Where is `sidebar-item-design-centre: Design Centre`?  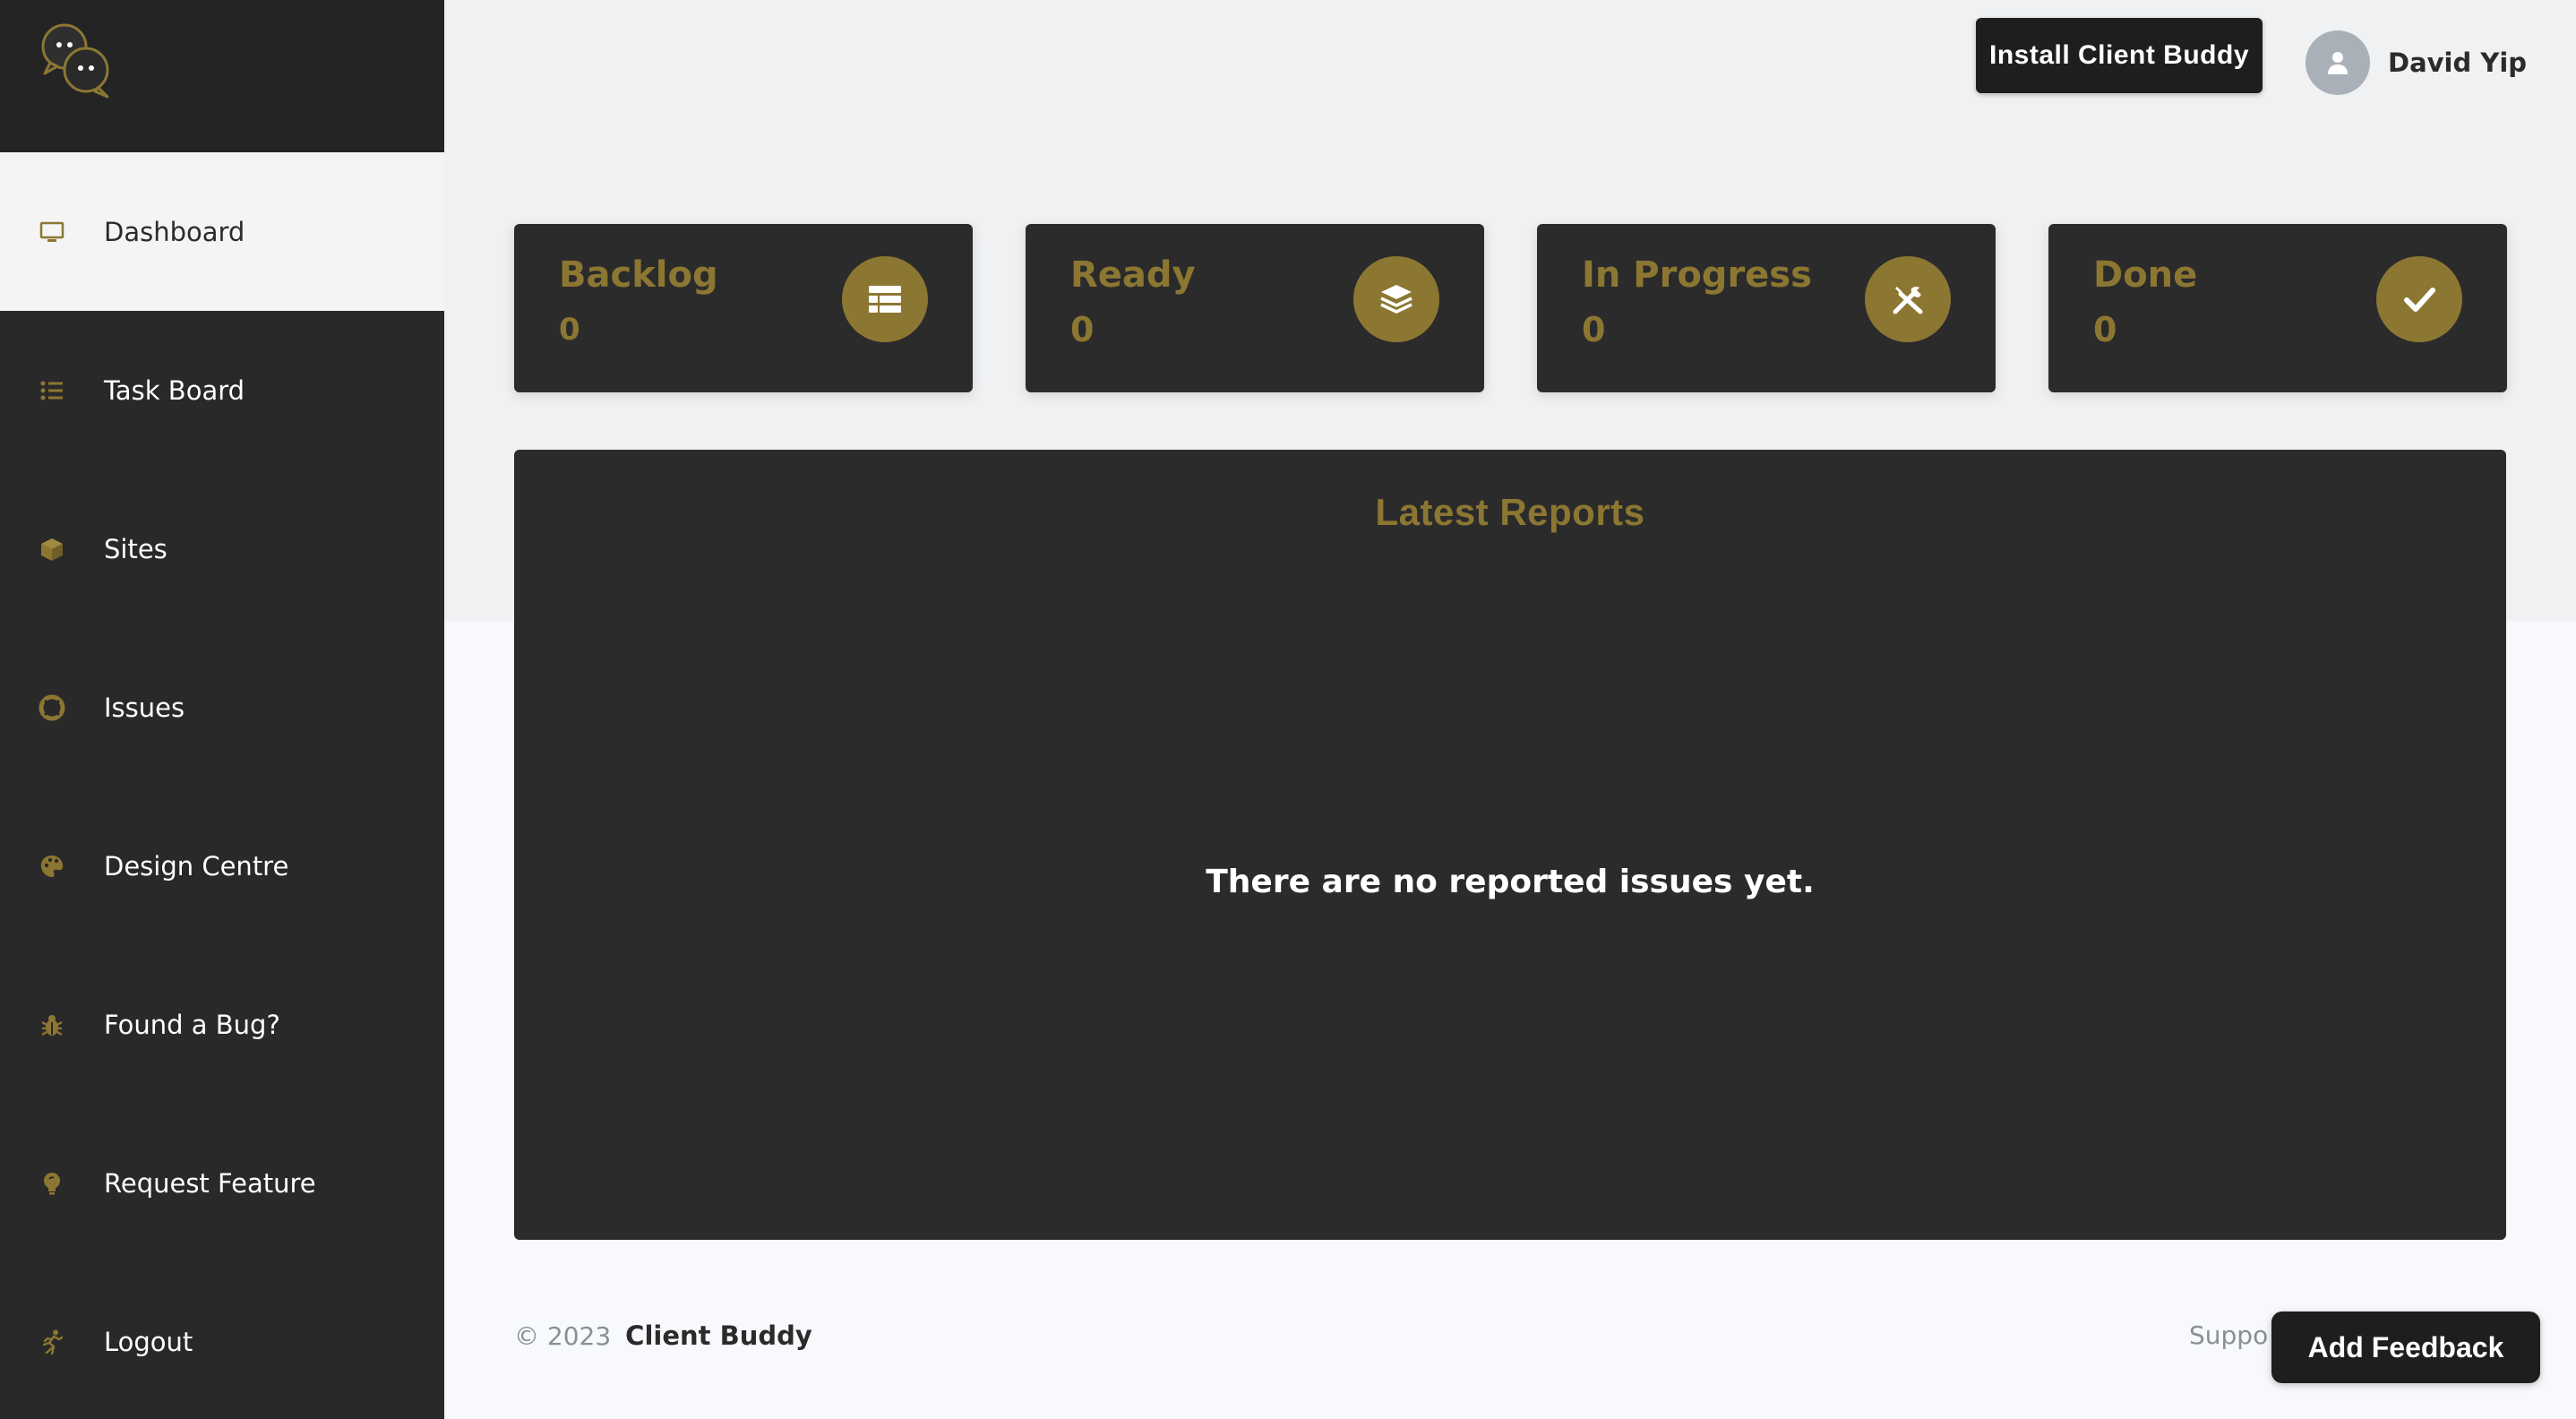
sidebar-item-design-centre: Design Centre is located at coordinates (222, 866).